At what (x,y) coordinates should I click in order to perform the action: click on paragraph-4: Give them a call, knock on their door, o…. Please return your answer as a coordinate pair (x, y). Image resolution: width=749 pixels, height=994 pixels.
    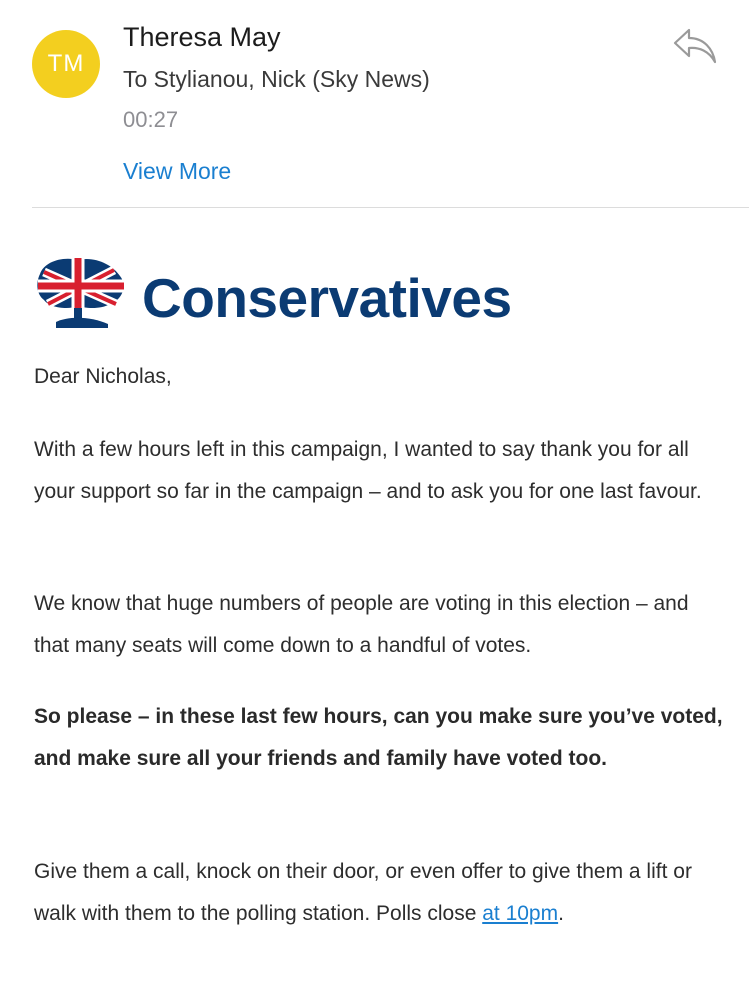
    Looking at the image, I should click on (379, 893).